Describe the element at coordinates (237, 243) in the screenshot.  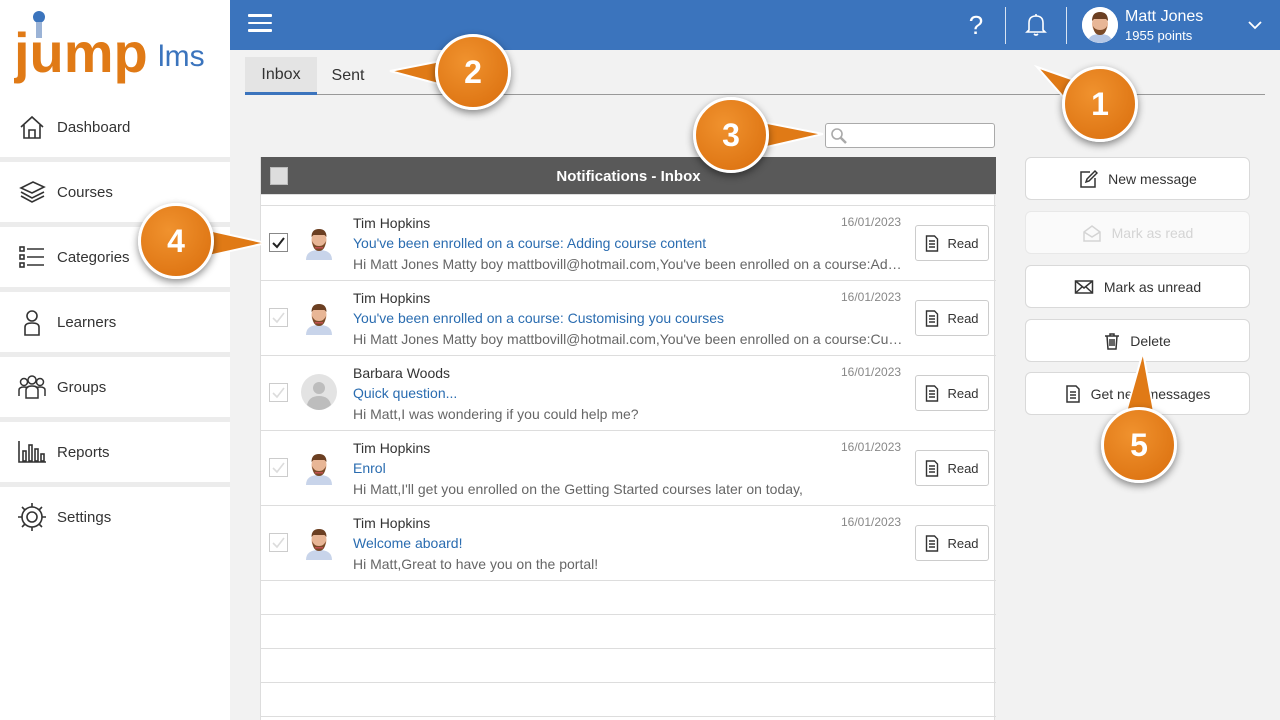
I see `callout-4-pointer` at that location.